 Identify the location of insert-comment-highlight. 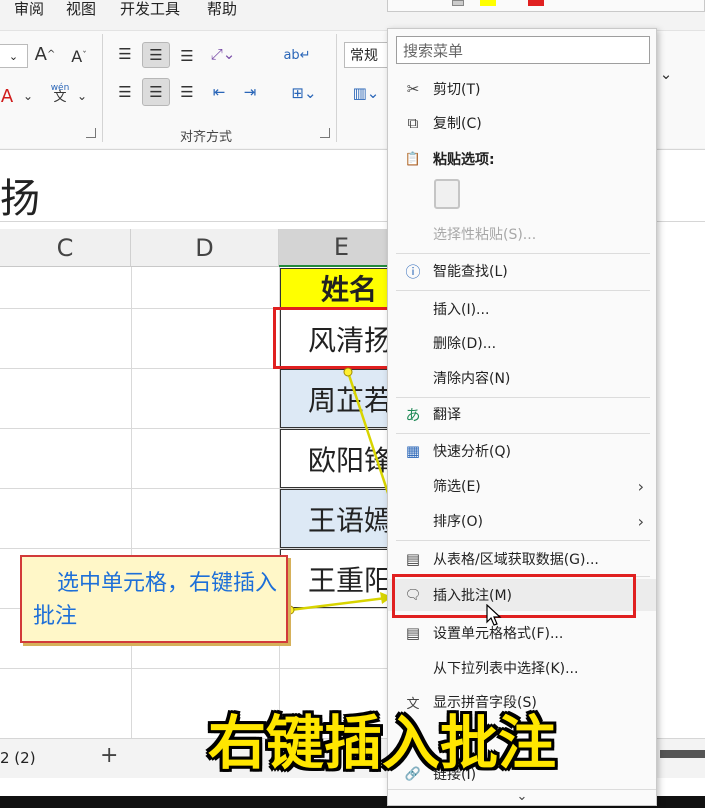
(514, 596).